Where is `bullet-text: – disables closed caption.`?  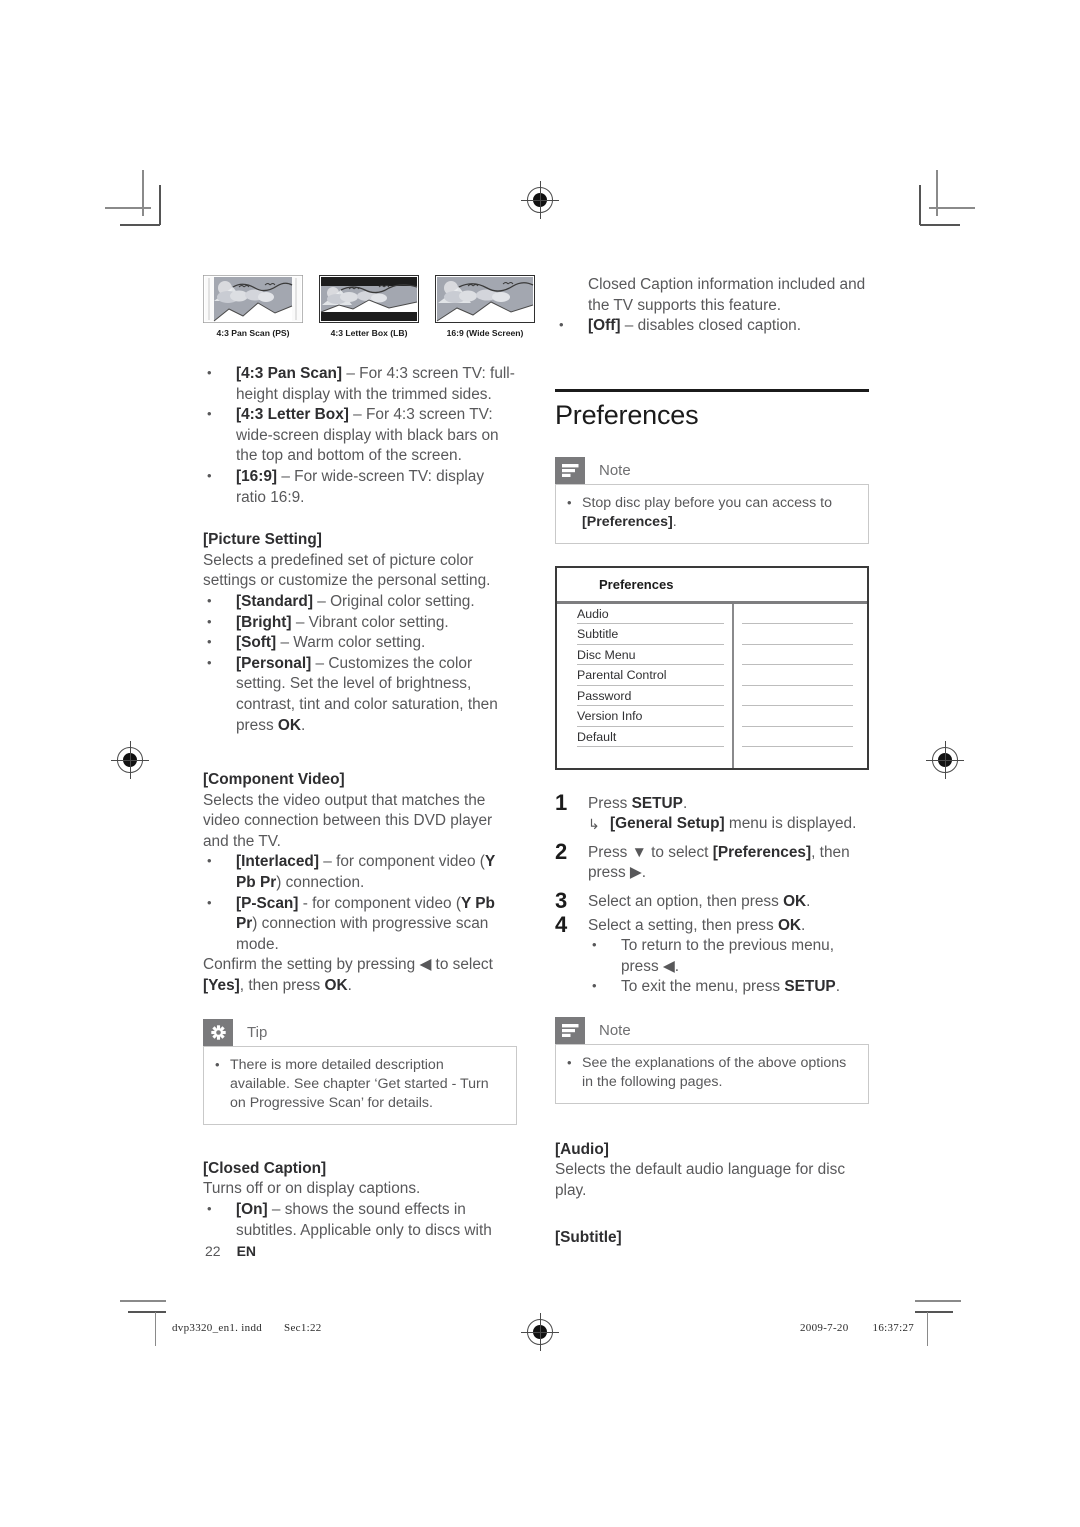 bullet-text: – disables closed caption. is located at coordinates (711, 326).